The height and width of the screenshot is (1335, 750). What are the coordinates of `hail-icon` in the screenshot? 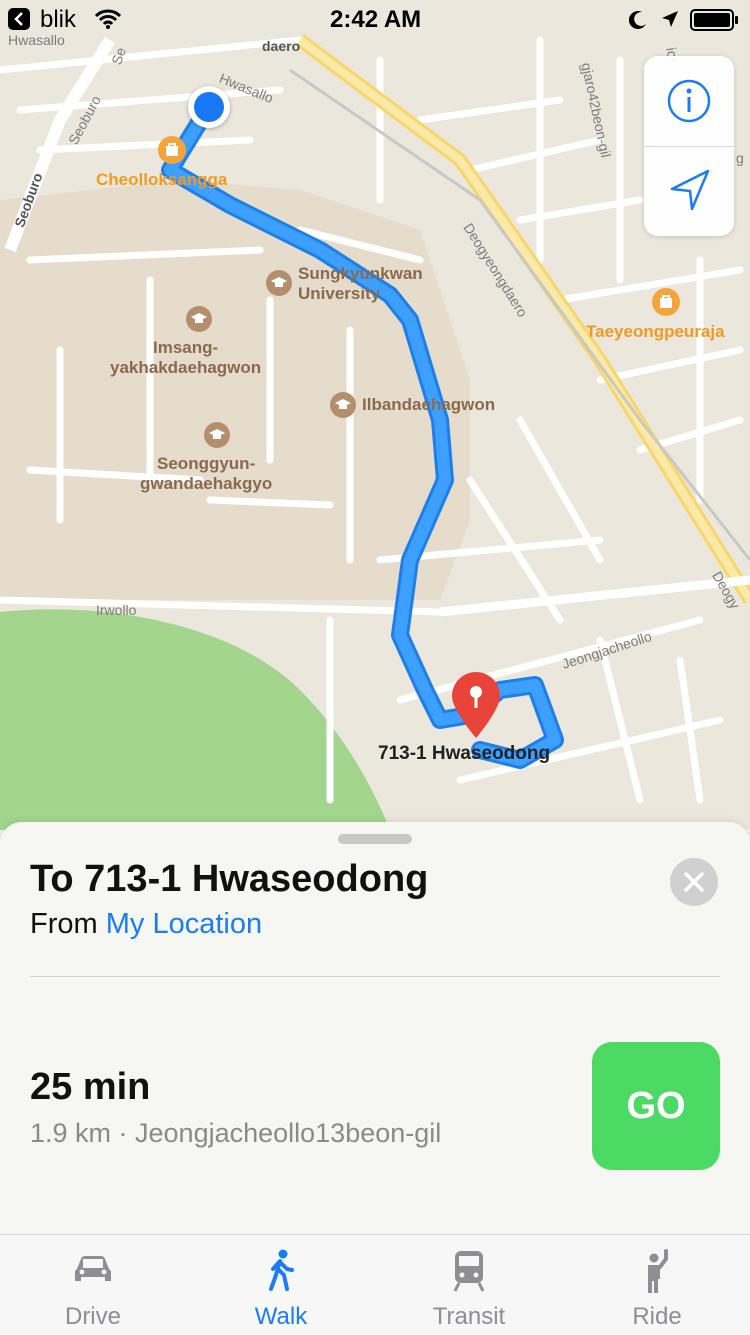 It's located at (657, 1274).